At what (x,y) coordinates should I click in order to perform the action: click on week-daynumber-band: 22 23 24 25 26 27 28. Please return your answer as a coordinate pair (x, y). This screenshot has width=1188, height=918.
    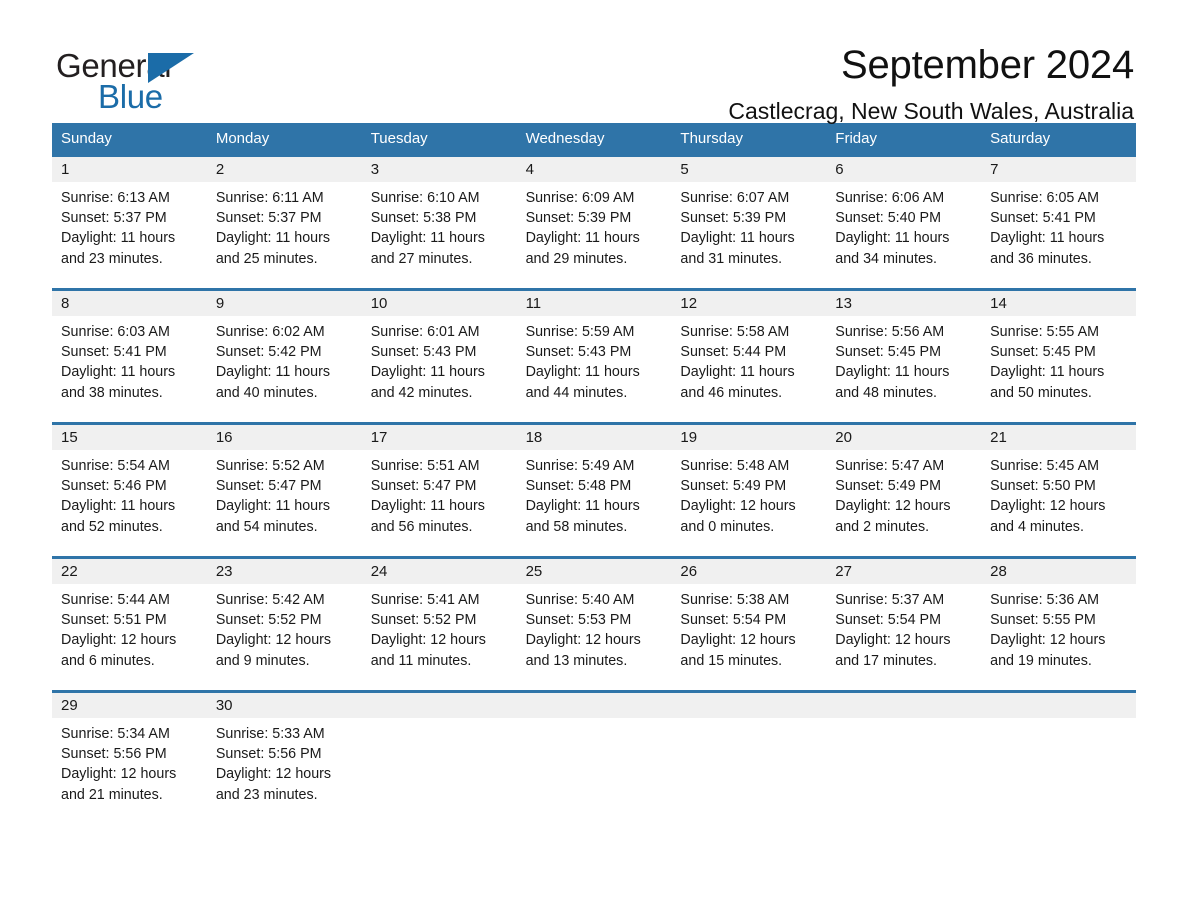
    Looking at the image, I should click on (594, 571).